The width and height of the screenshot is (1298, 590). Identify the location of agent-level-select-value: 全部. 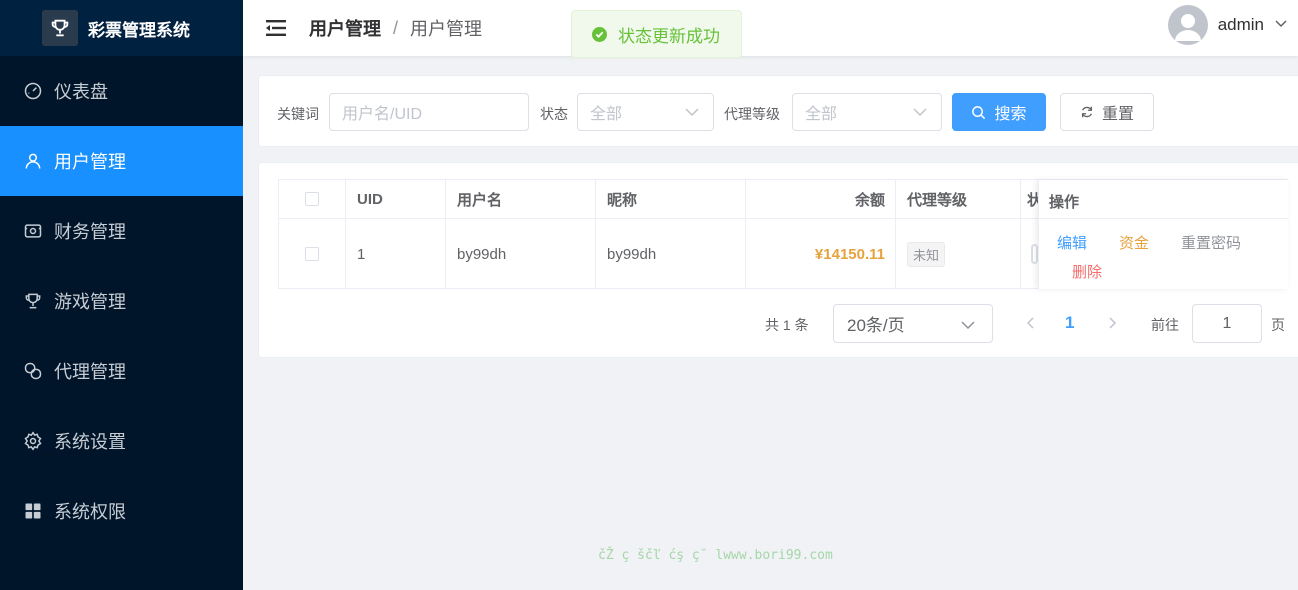
(821, 114).